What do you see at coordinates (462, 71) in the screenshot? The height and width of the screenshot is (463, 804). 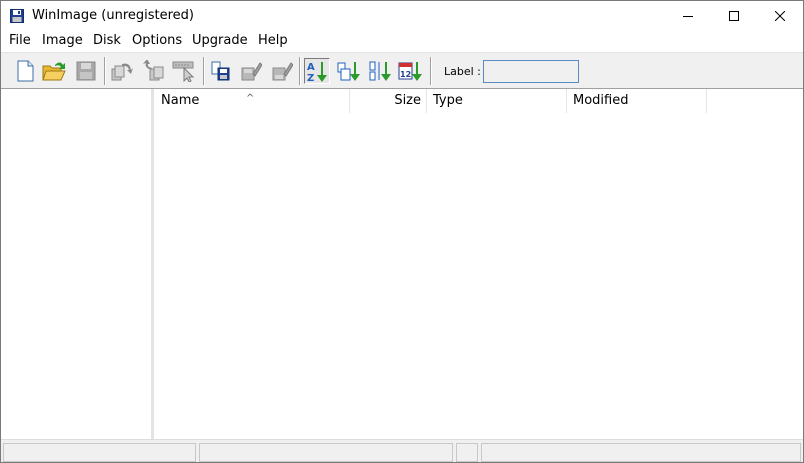 I see `label-caption: Label :` at bounding box center [462, 71].